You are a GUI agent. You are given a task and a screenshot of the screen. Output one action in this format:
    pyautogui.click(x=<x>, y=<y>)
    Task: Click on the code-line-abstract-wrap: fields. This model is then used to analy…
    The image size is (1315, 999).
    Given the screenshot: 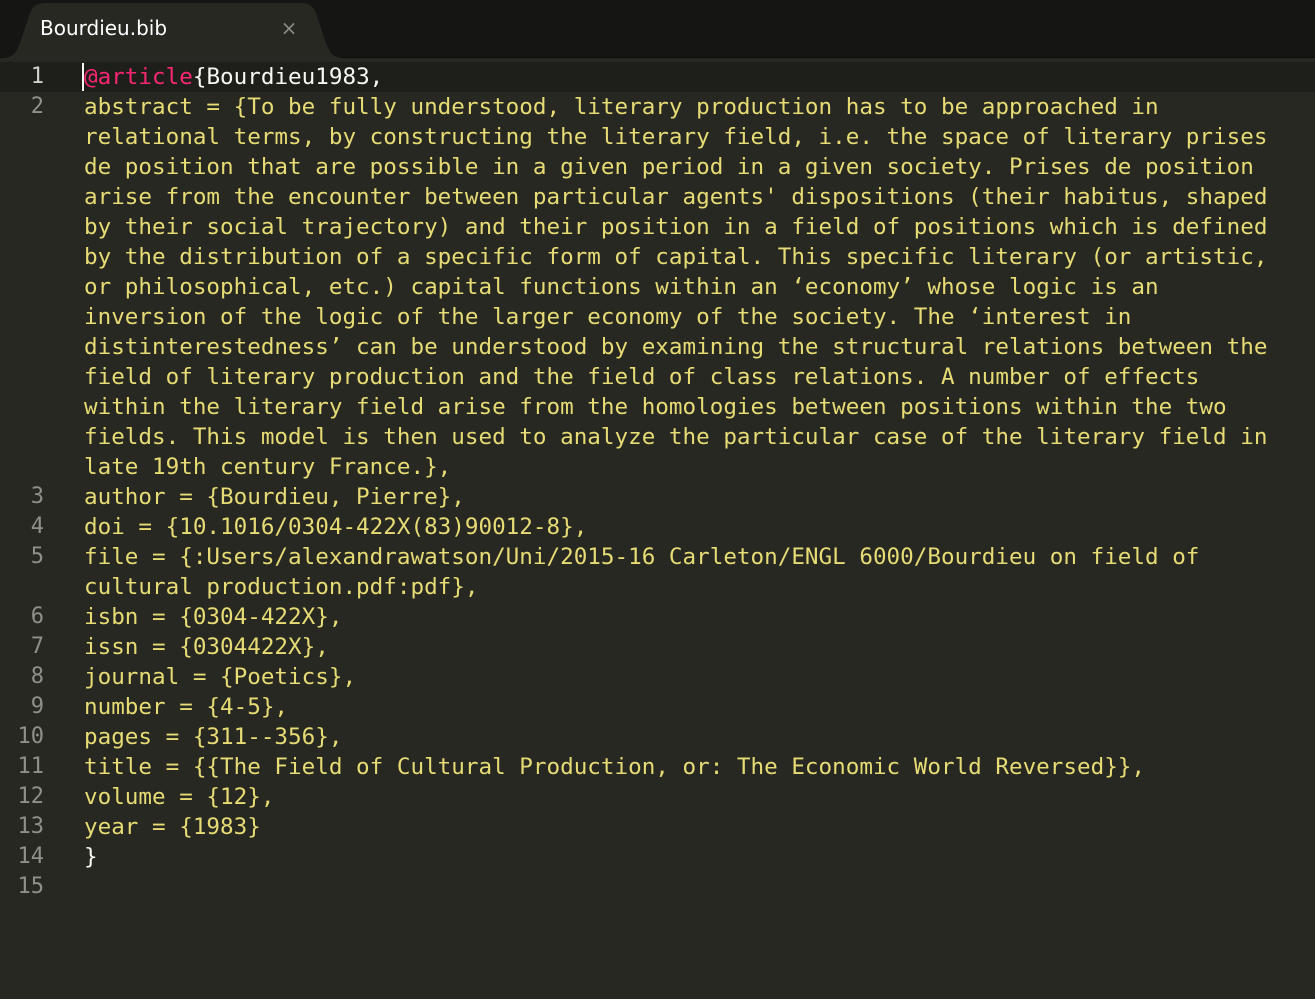 What is the action you would take?
    pyautogui.click(x=676, y=437)
    